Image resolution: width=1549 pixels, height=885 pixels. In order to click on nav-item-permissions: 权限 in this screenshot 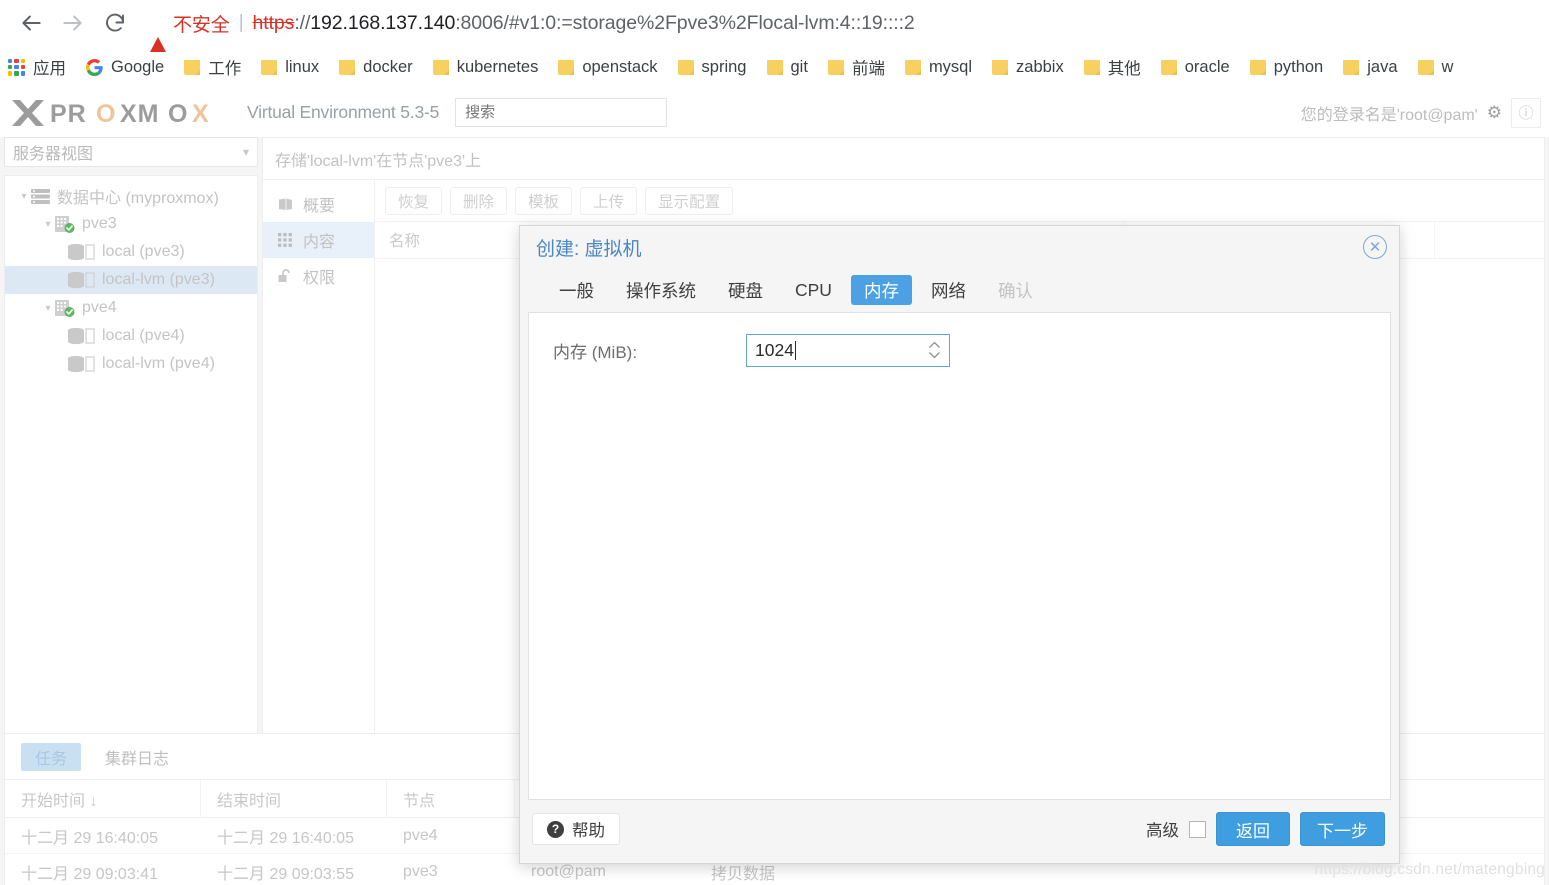, I will do `click(318, 276)`.